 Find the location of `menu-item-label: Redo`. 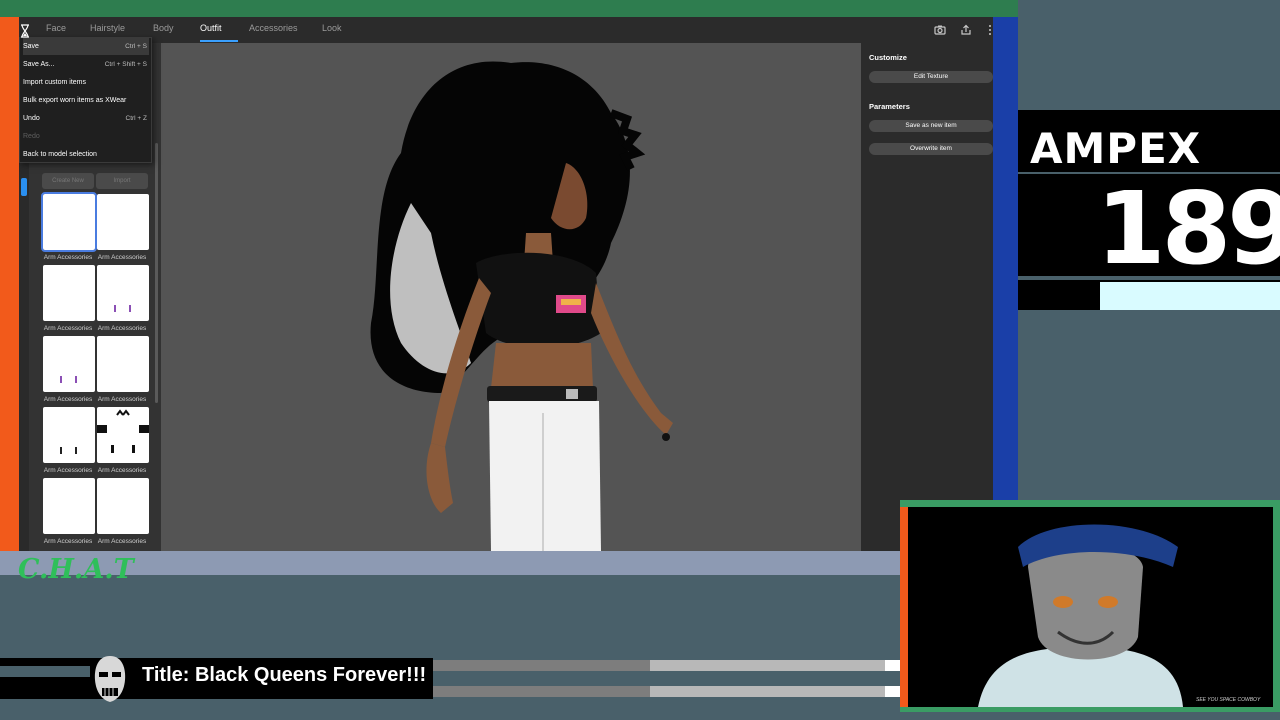

menu-item-label: Redo is located at coordinates (31, 136).